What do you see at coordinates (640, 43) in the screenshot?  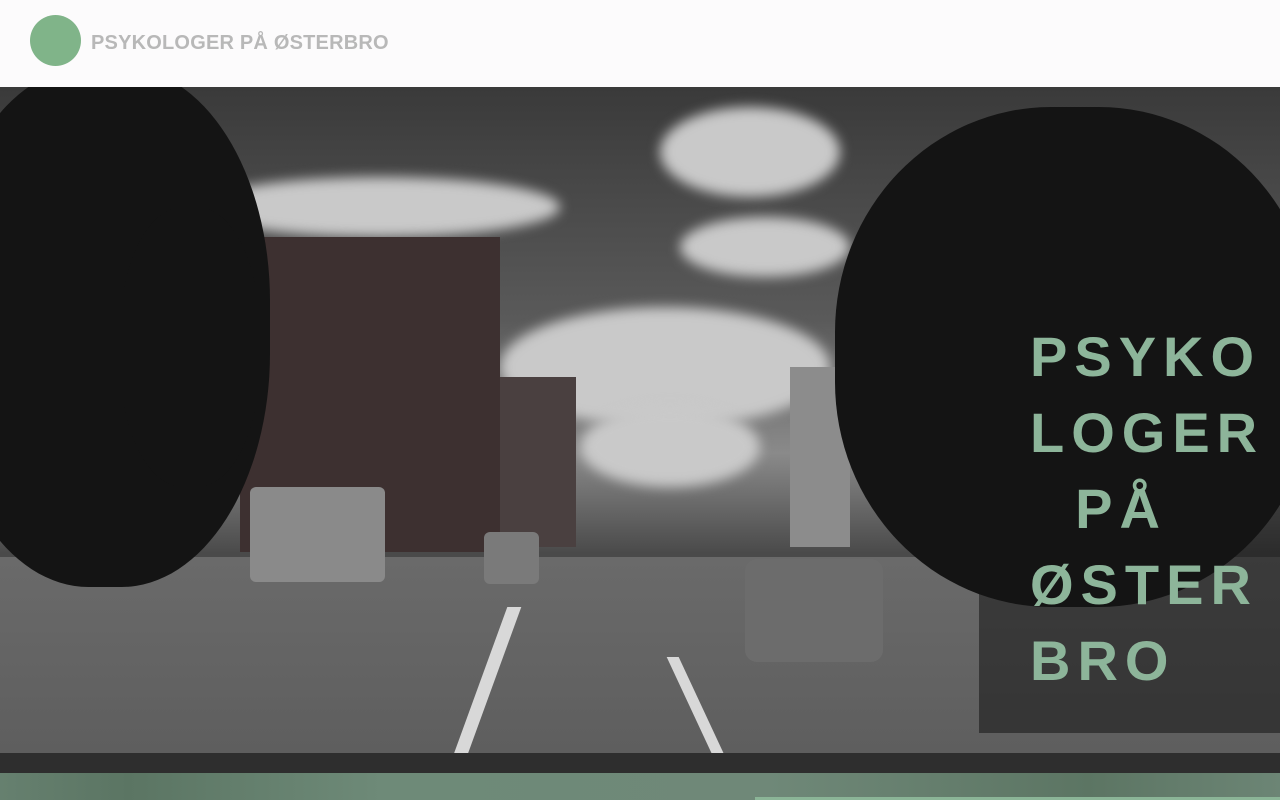 I see `site-header: PSYKOLOGER PÅ ØSTERBRO` at bounding box center [640, 43].